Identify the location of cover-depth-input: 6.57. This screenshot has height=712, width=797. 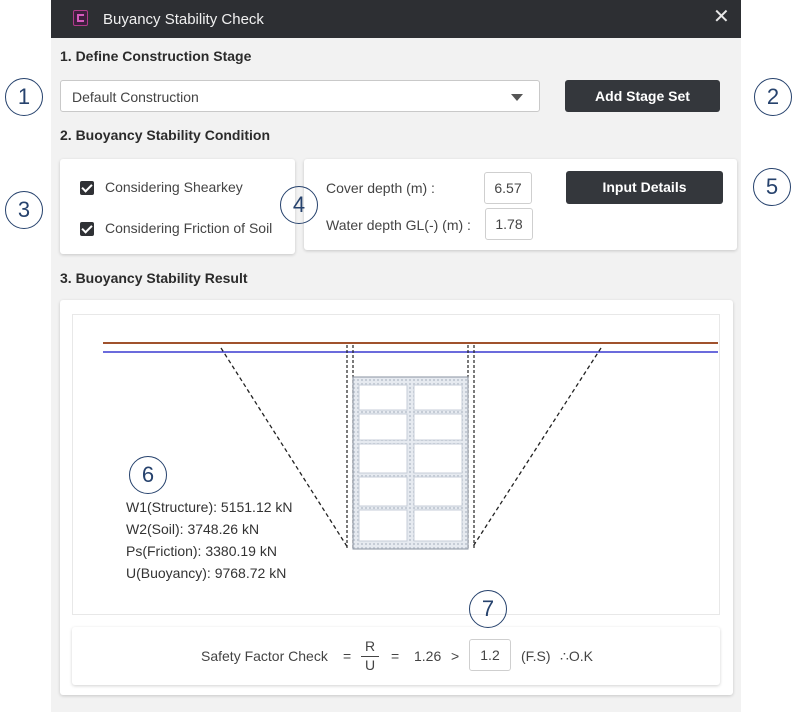
(508, 188).